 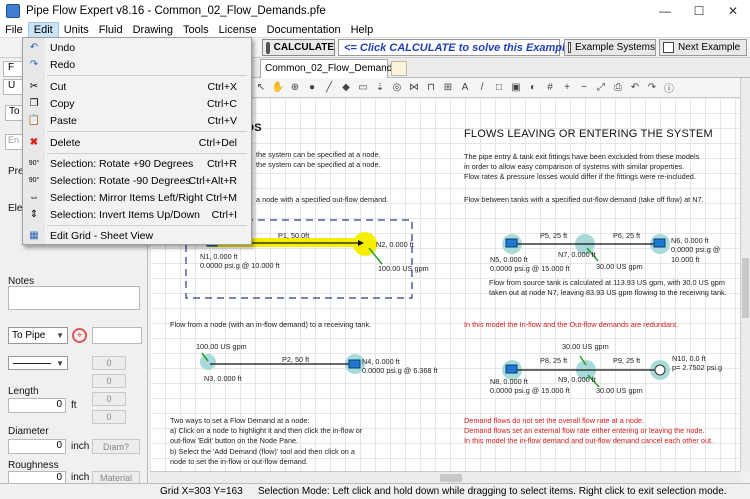 What do you see at coordinates (34, 235) in the screenshot?
I see `grid-icon: ▦` at bounding box center [34, 235].